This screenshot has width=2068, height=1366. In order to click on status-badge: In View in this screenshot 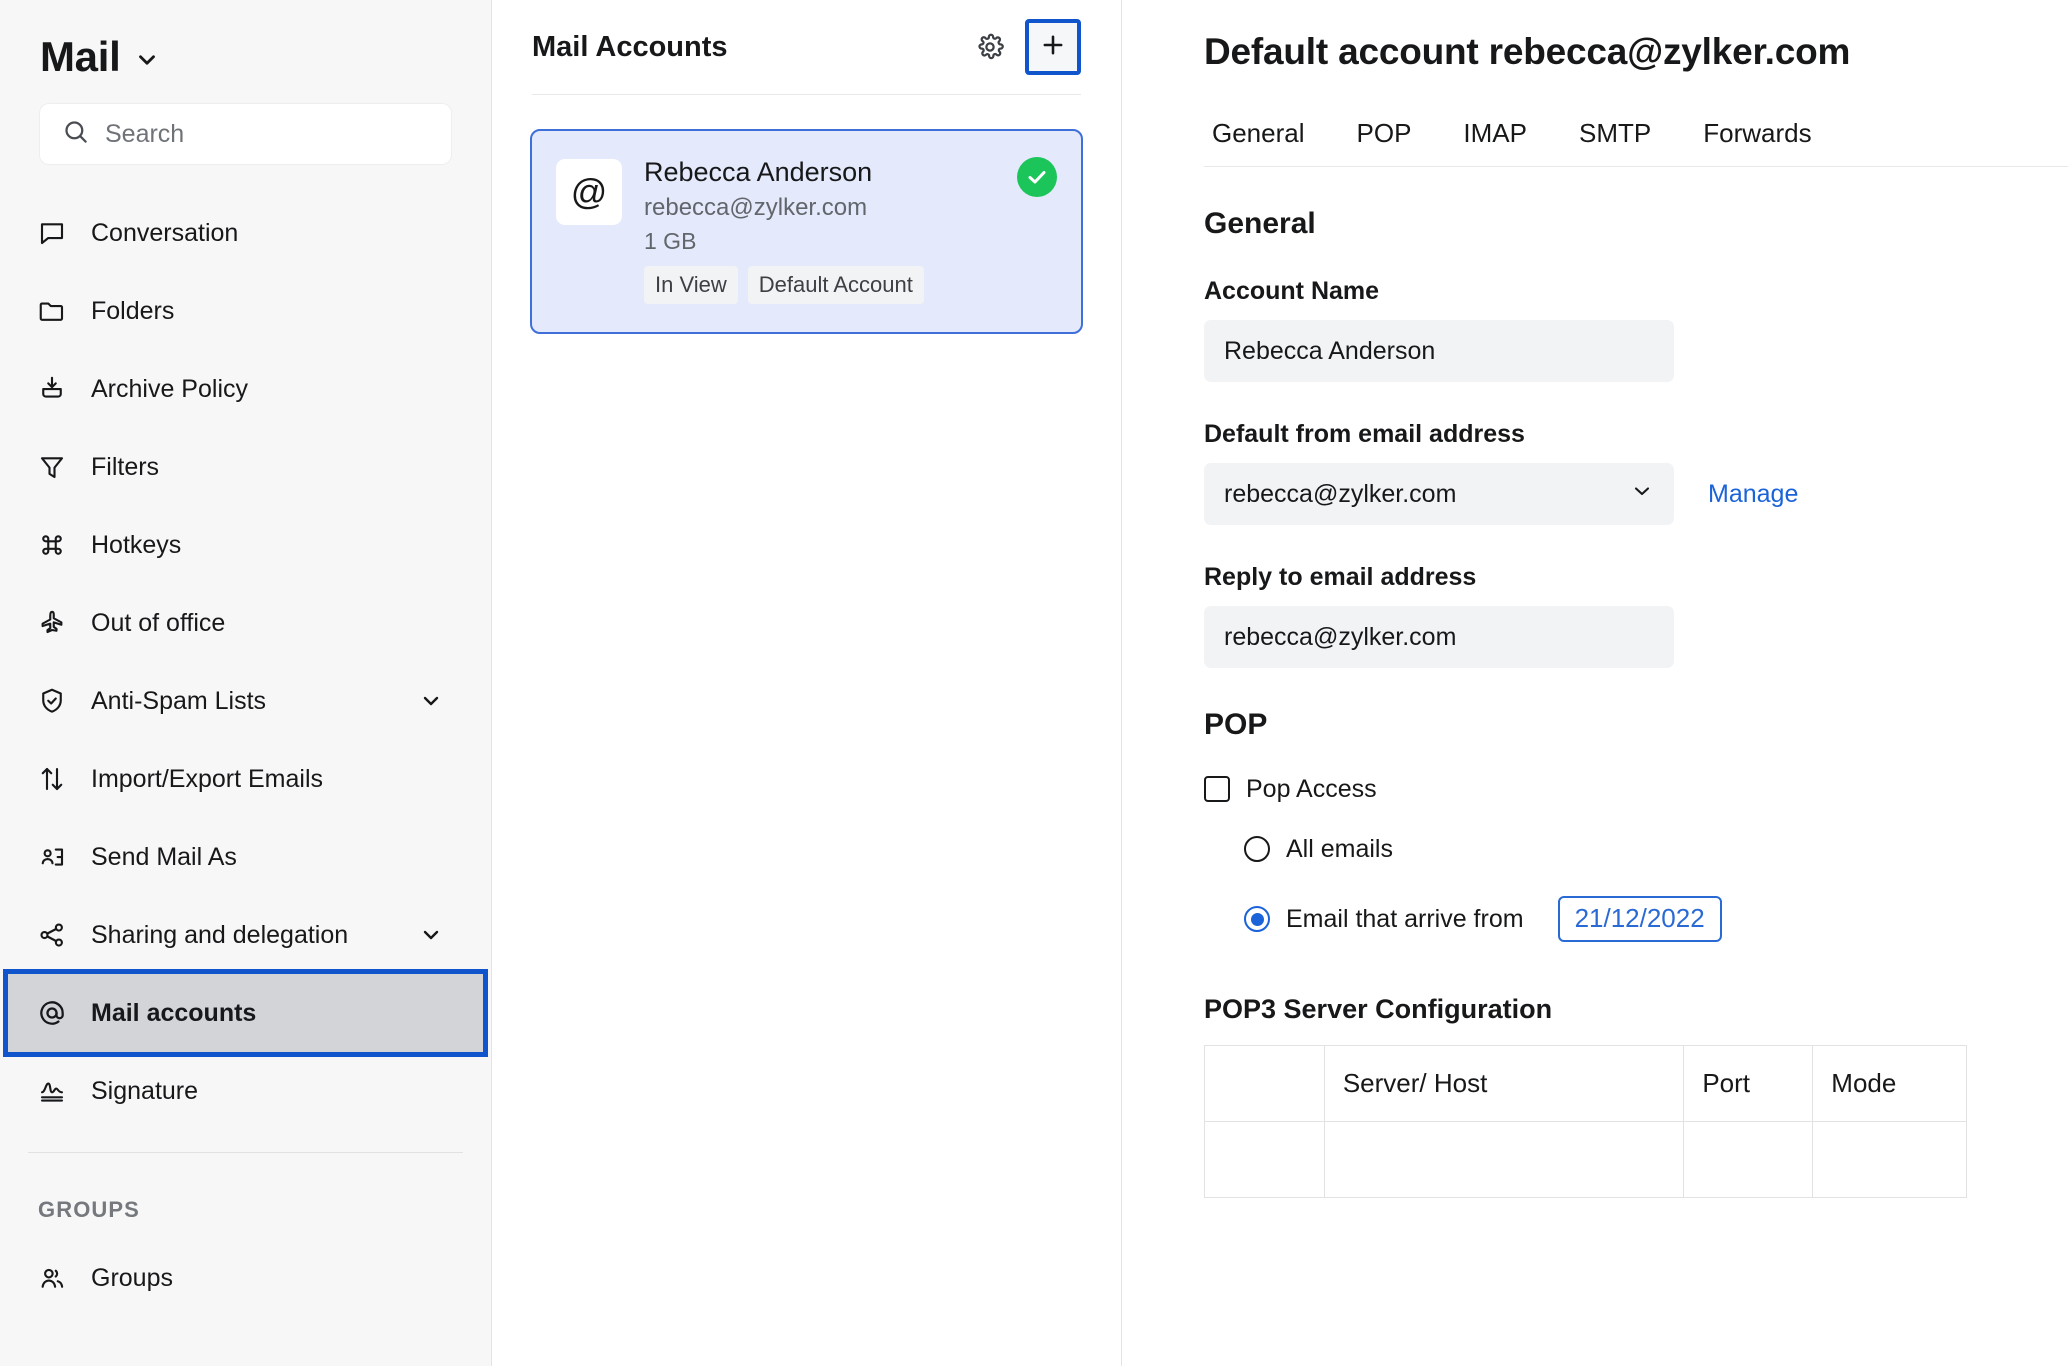, I will do `click(691, 285)`.